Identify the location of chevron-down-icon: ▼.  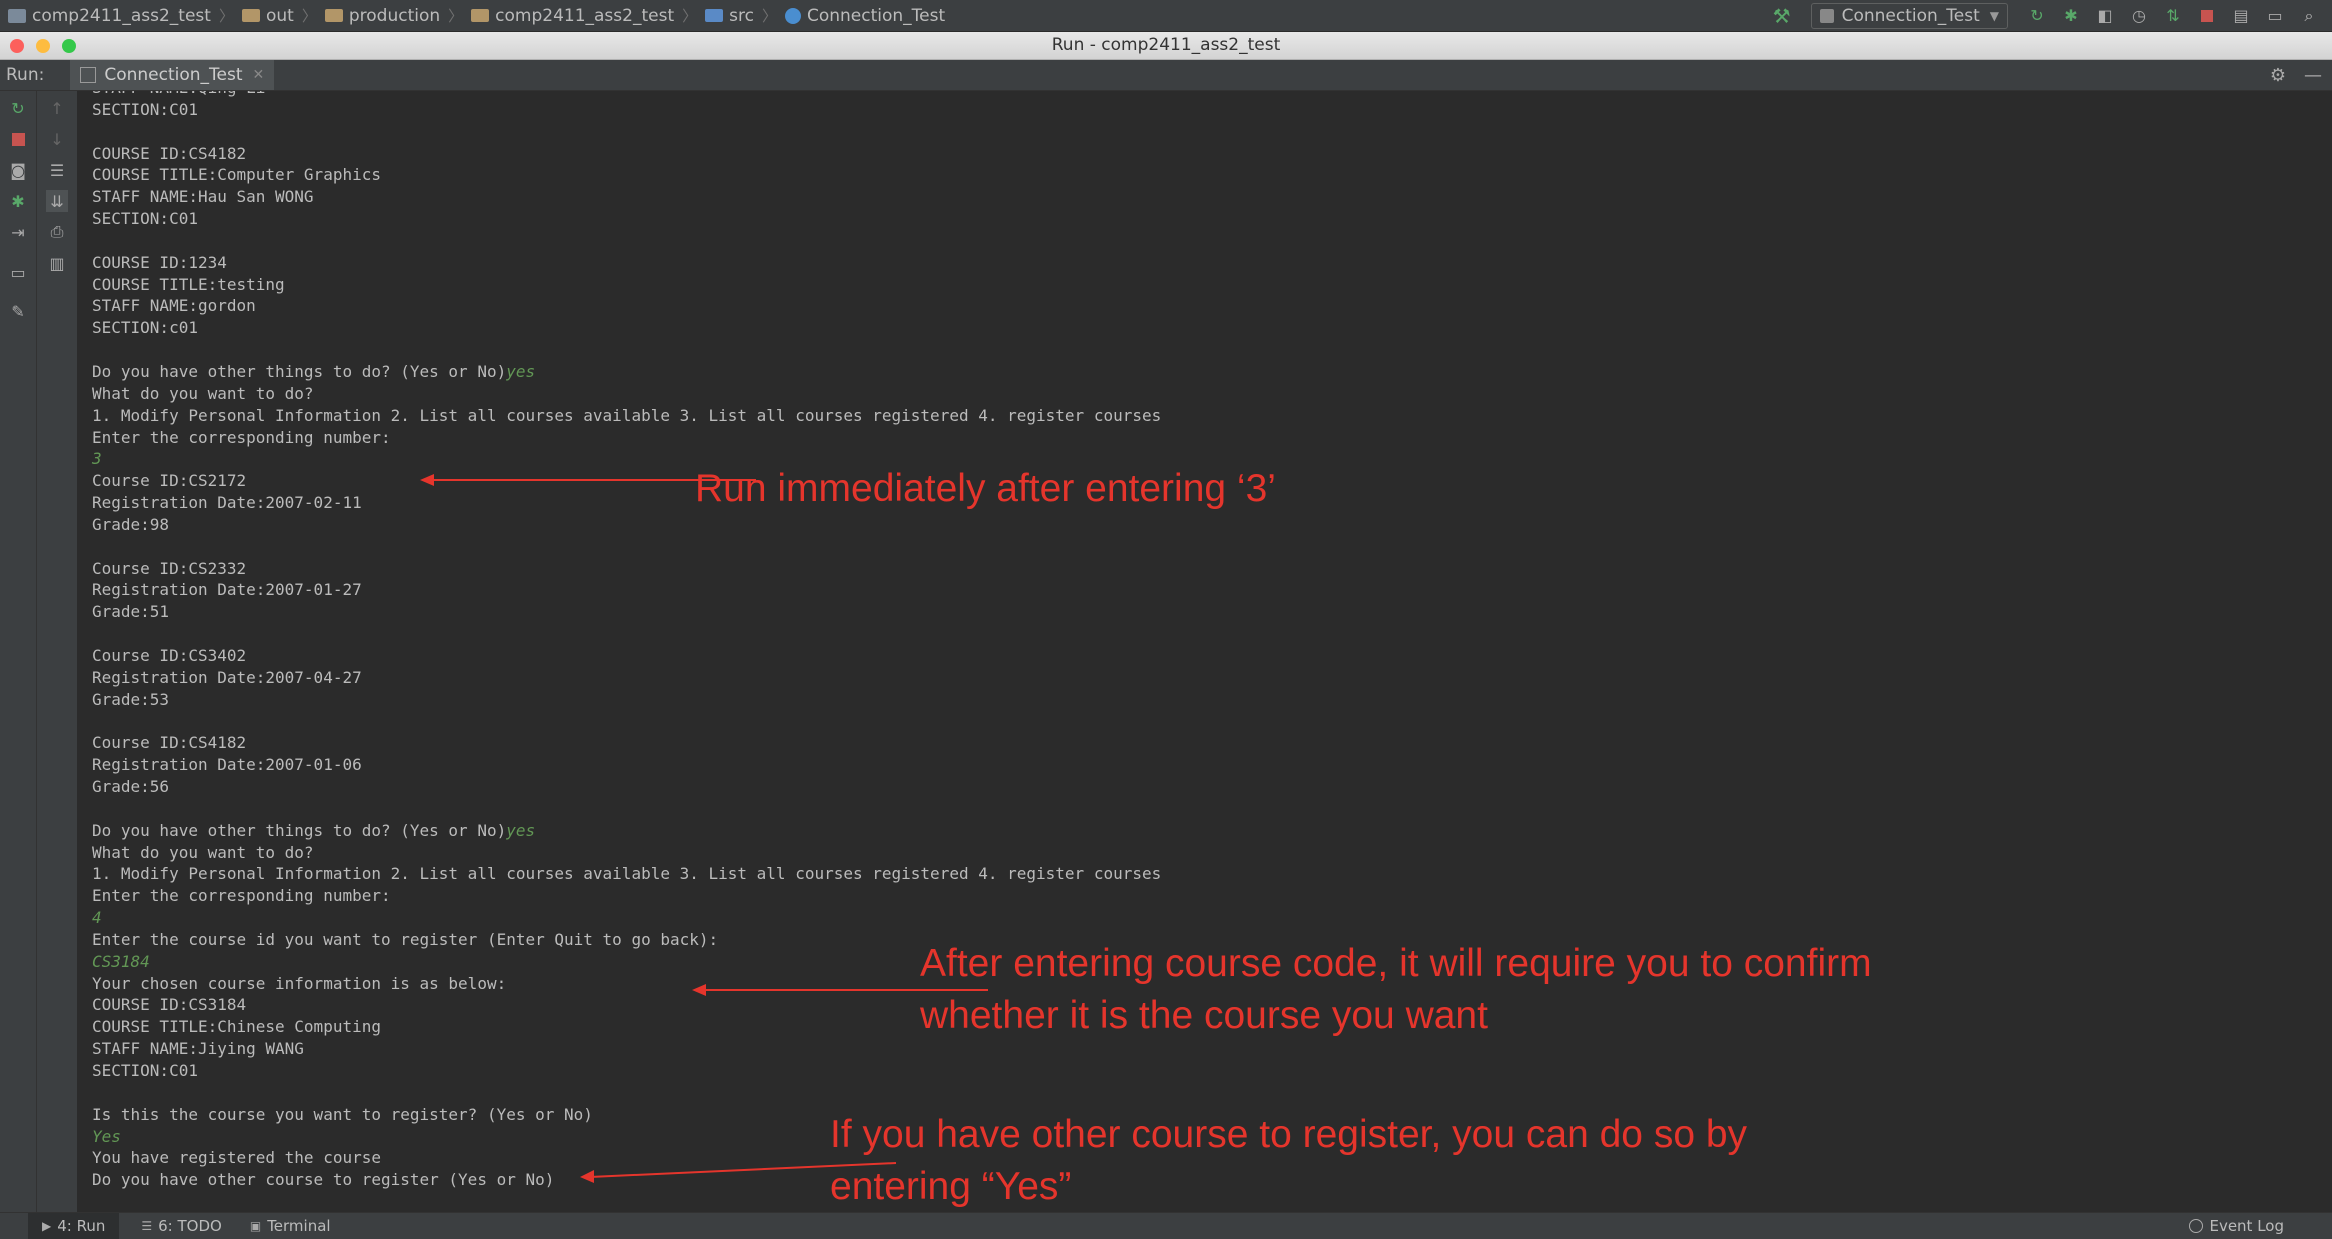
(1994, 15).